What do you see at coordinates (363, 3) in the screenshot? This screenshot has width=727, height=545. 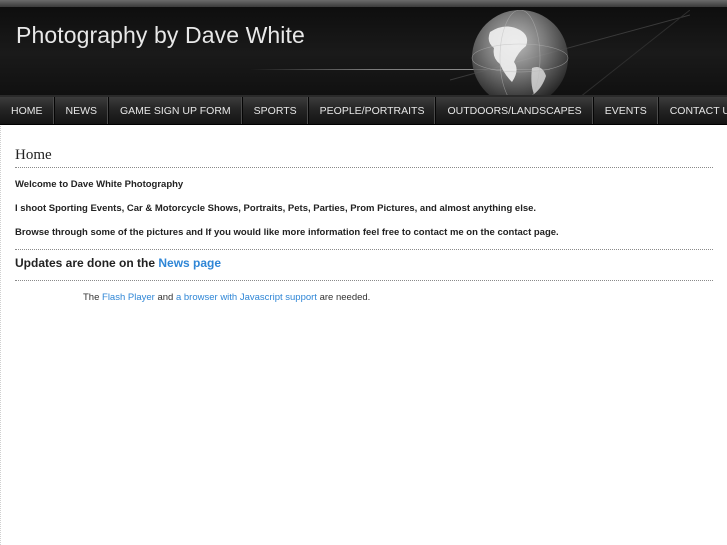 I see `header-top-bar` at bounding box center [363, 3].